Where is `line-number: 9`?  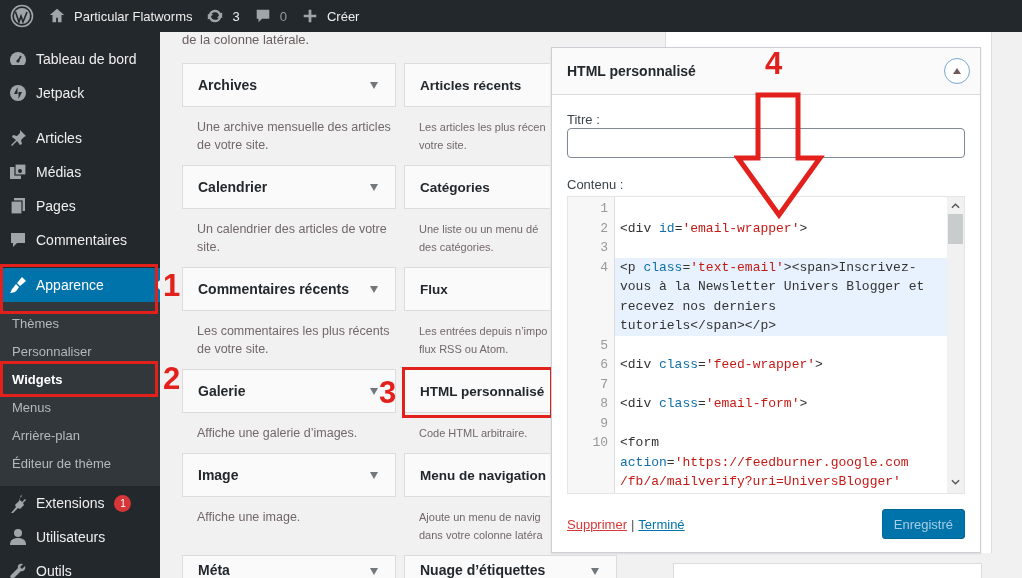
line-number: 9 is located at coordinates (604, 423).